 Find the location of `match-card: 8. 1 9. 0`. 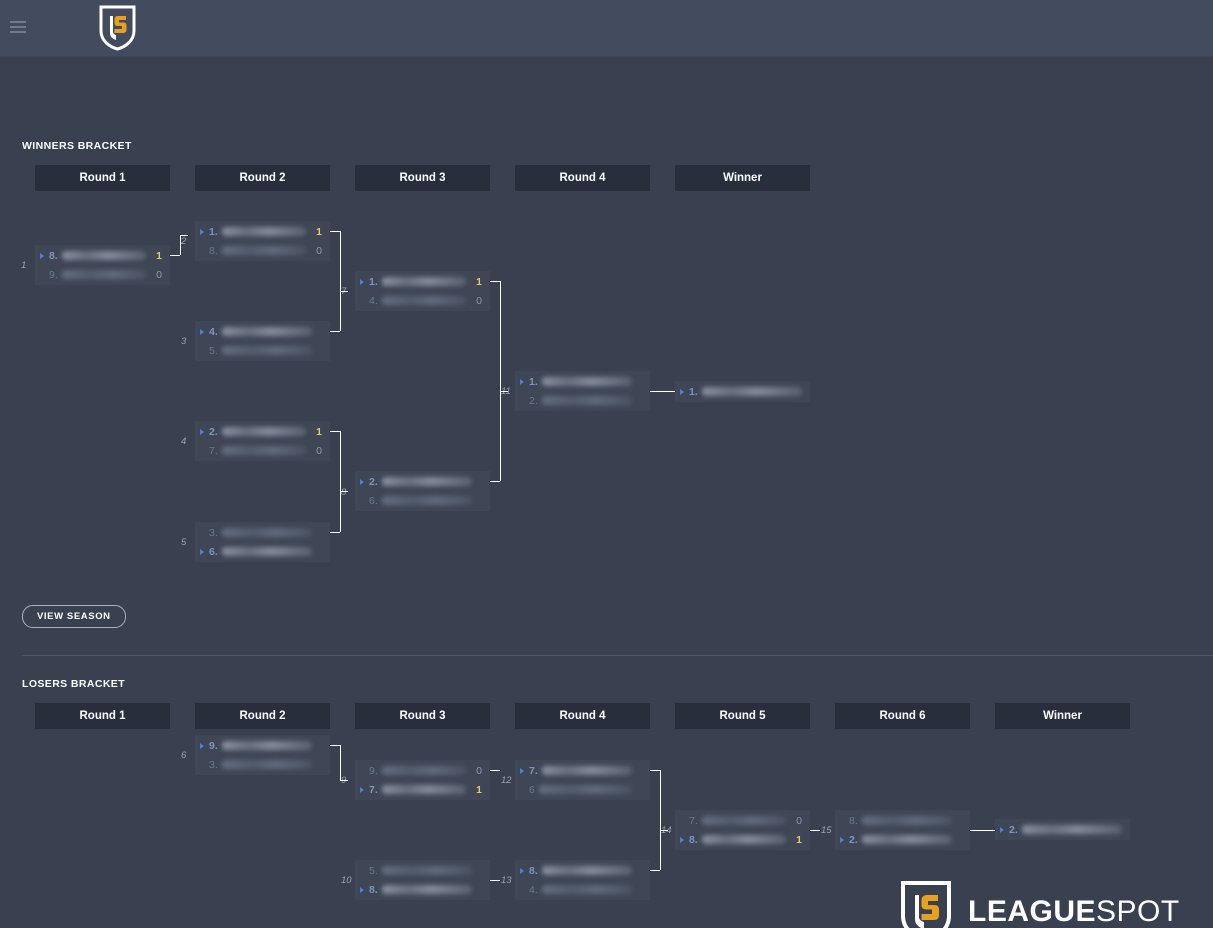

match-card: 8. 1 9. 0 is located at coordinates (102, 265).